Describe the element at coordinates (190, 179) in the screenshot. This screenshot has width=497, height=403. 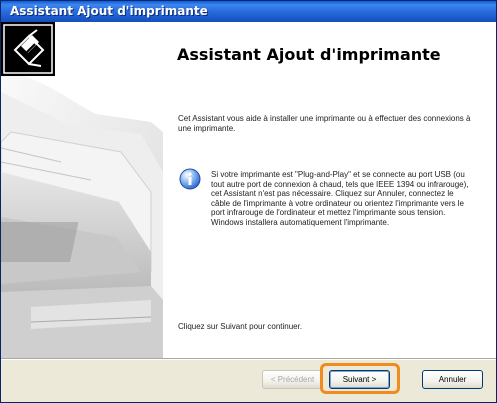
I see `info-icon` at that location.